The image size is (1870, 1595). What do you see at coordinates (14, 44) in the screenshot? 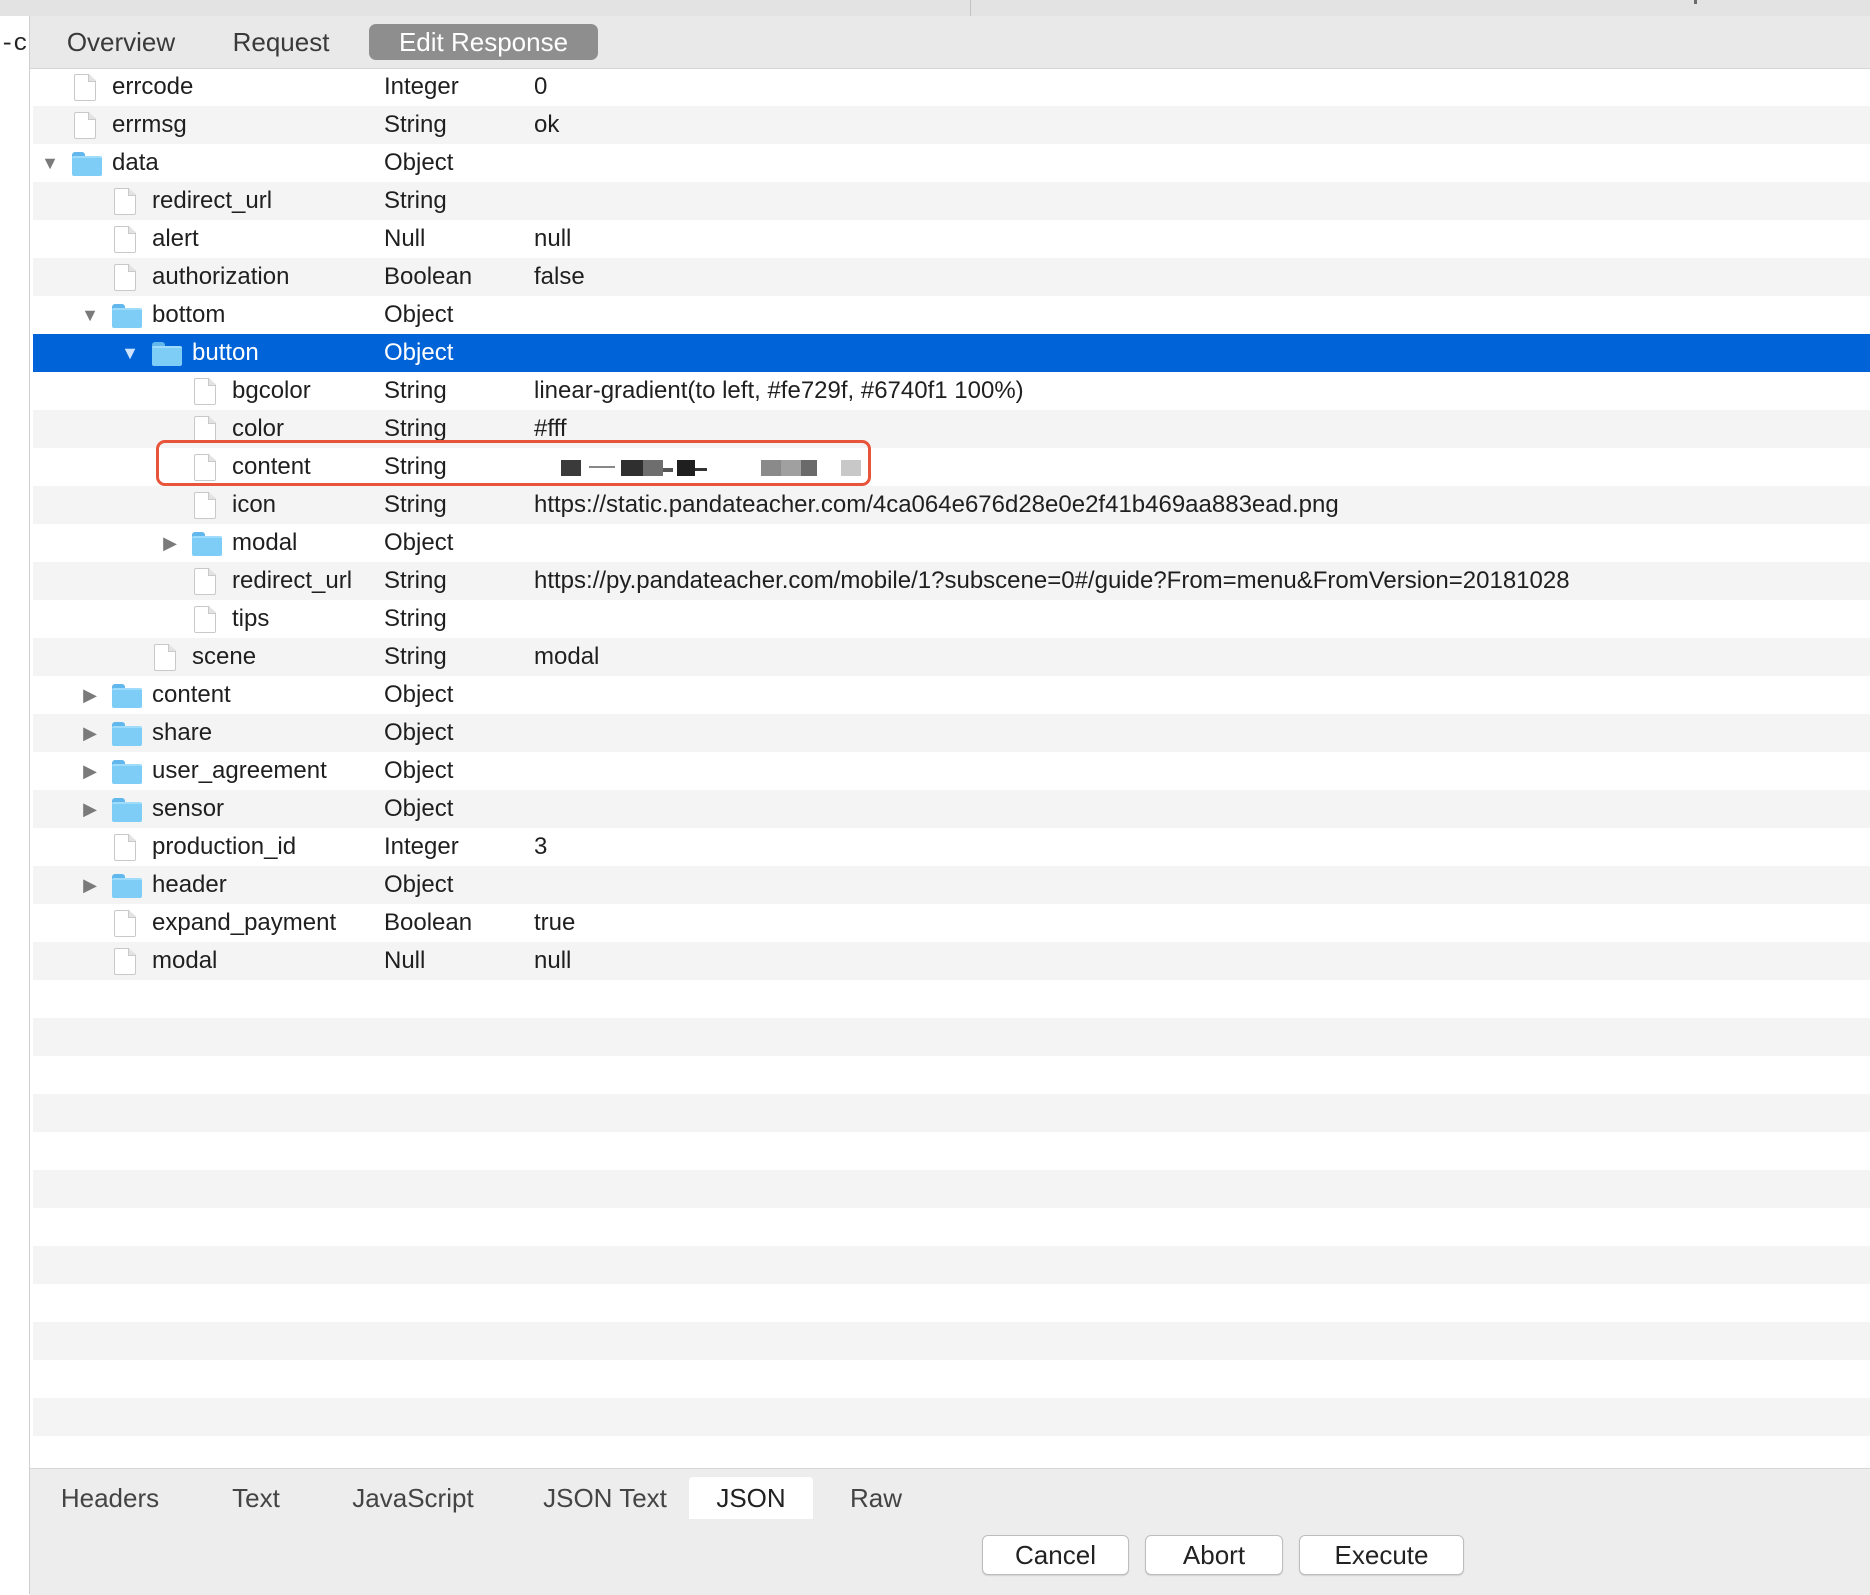
I see `left-edge-text: -c` at bounding box center [14, 44].